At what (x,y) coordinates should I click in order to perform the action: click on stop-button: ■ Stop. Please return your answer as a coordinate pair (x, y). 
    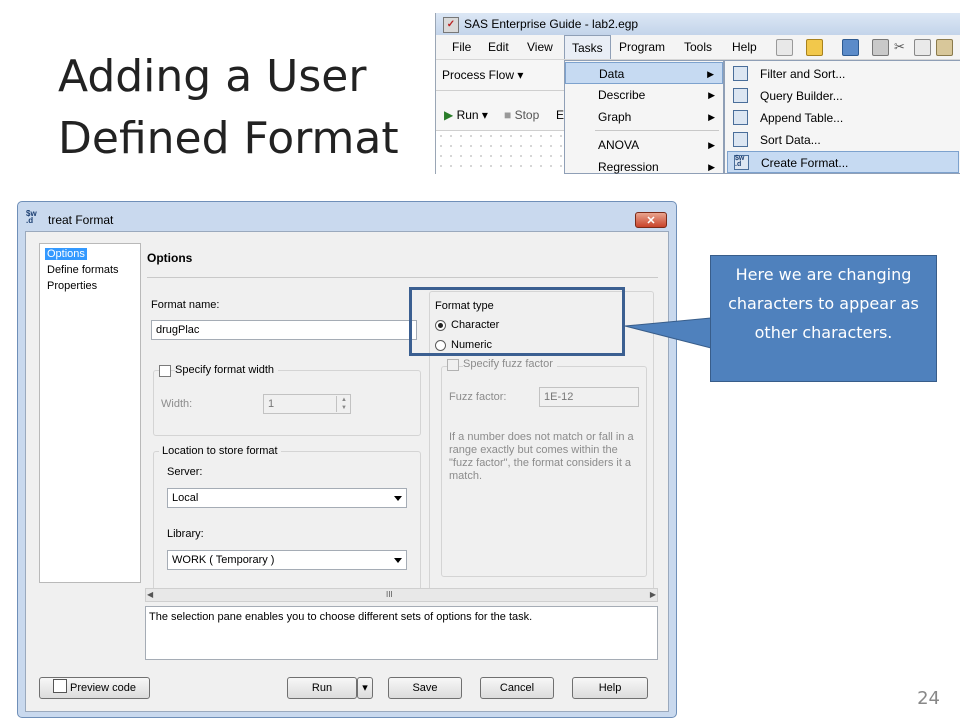
    Looking at the image, I should click on (521, 115).